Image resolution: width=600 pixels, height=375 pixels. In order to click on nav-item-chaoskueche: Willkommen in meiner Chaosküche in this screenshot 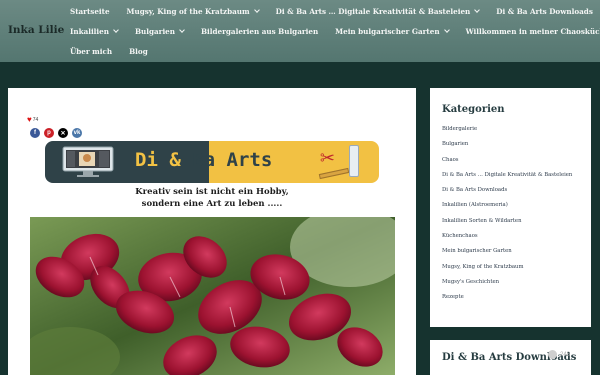, I will do `click(533, 31)`.